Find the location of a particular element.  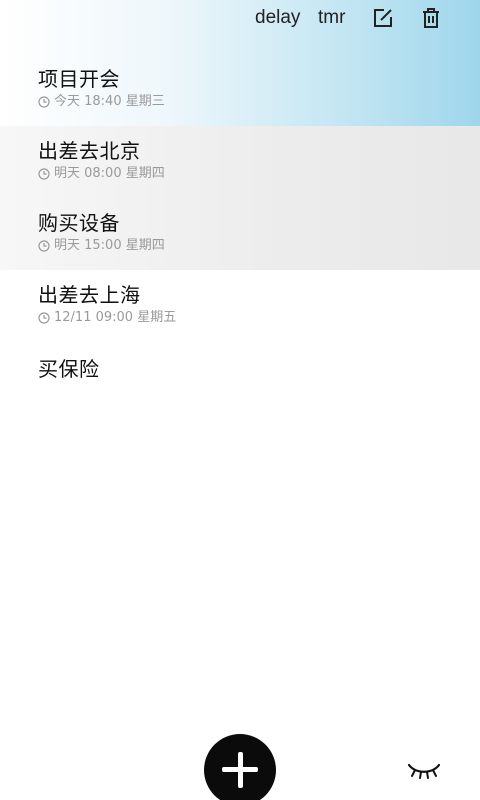

trash-icon is located at coordinates (431, 18).